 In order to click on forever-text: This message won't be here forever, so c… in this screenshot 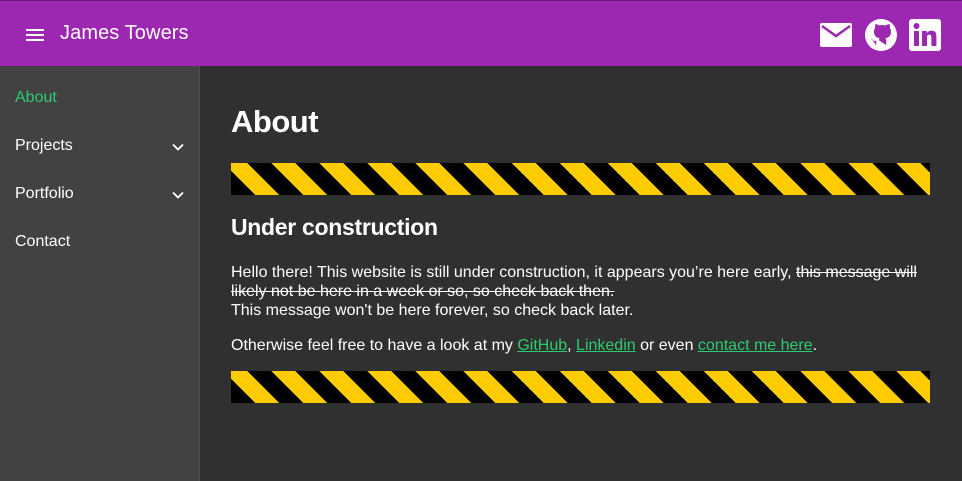, I will do `click(432, 310)`.